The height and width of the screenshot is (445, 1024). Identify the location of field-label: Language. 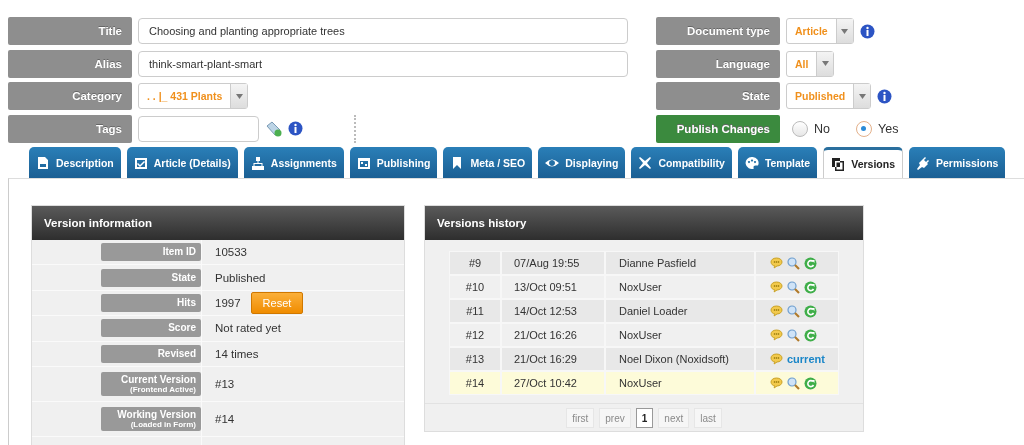
(718, 63).